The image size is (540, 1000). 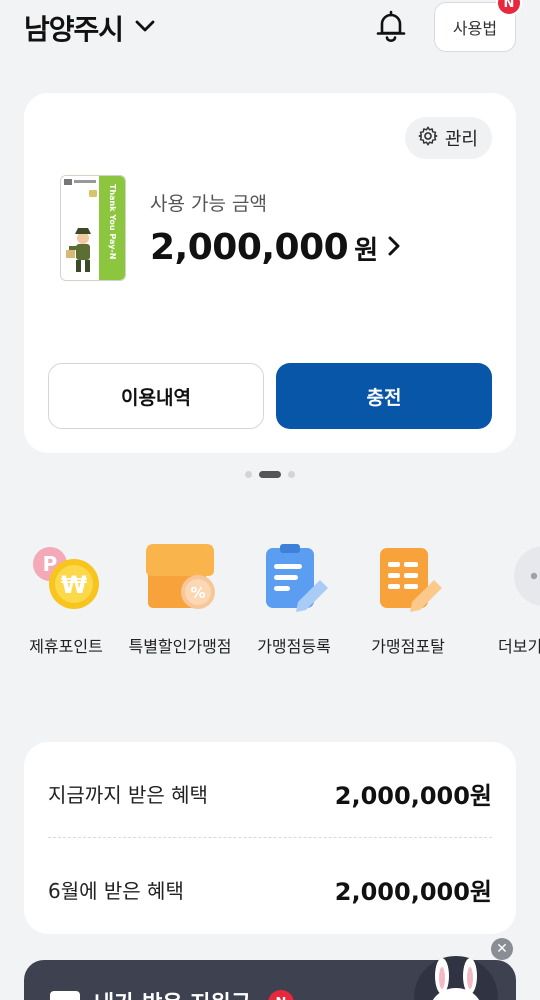 What do you see at coordinates (172, 993) in the screenshot?
I see `banner-text: 내가 받은 지원금` at bounding box center [172, 993].